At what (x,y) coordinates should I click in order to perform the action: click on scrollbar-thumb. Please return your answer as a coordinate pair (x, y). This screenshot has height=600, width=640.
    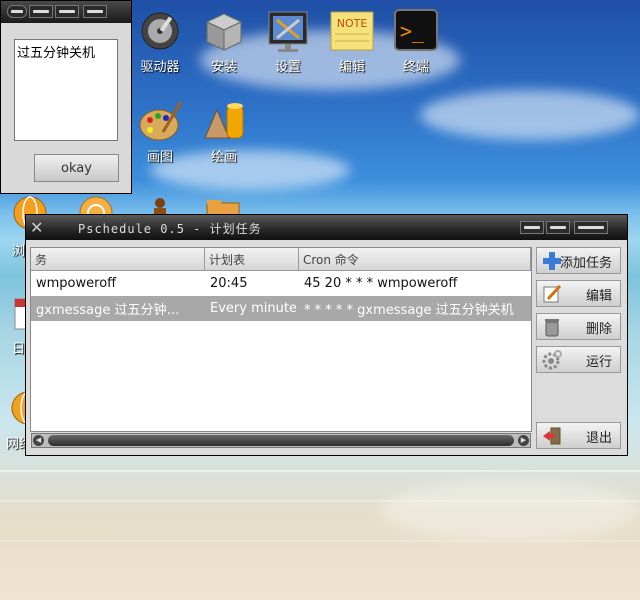
    Looking at the image, I should click on (281, 440).